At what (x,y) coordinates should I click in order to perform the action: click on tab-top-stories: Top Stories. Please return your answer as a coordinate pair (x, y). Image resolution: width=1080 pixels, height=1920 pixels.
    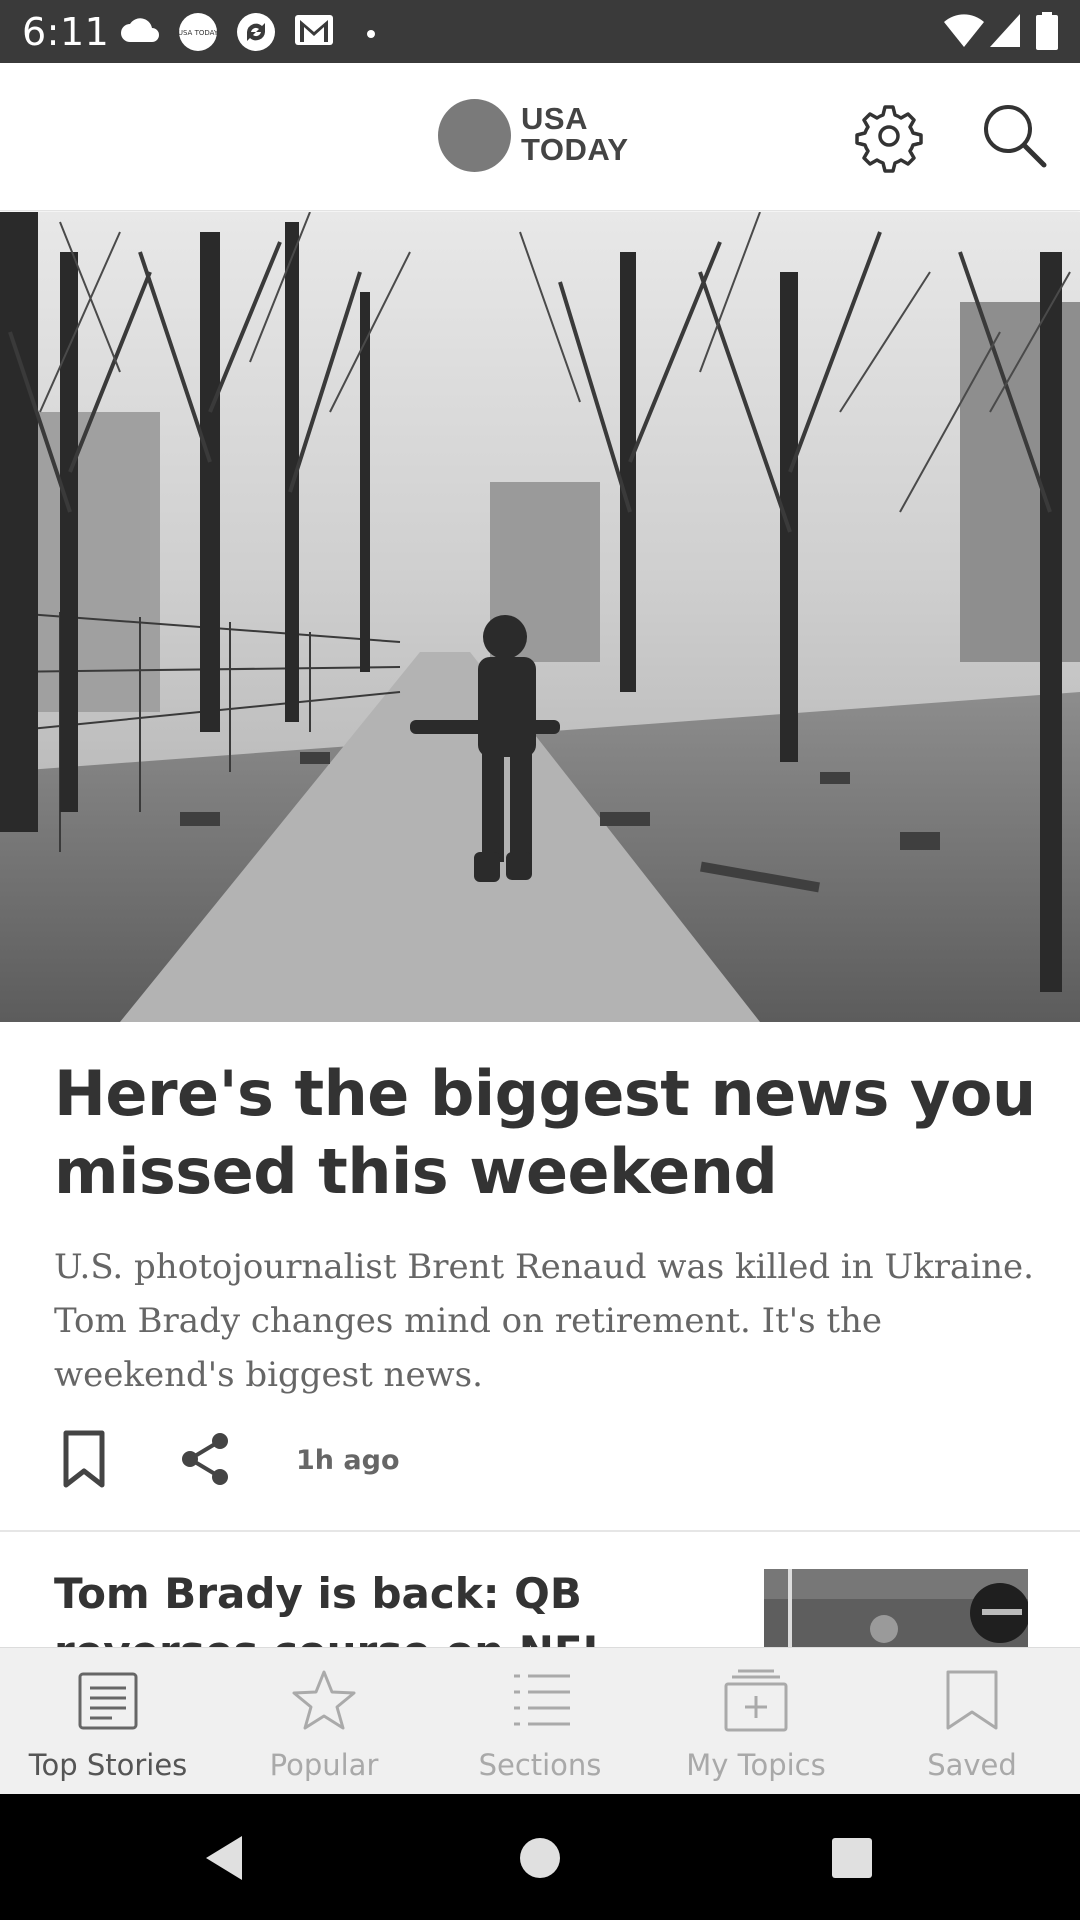
    Looking at the image, I should click on (108, 1721).